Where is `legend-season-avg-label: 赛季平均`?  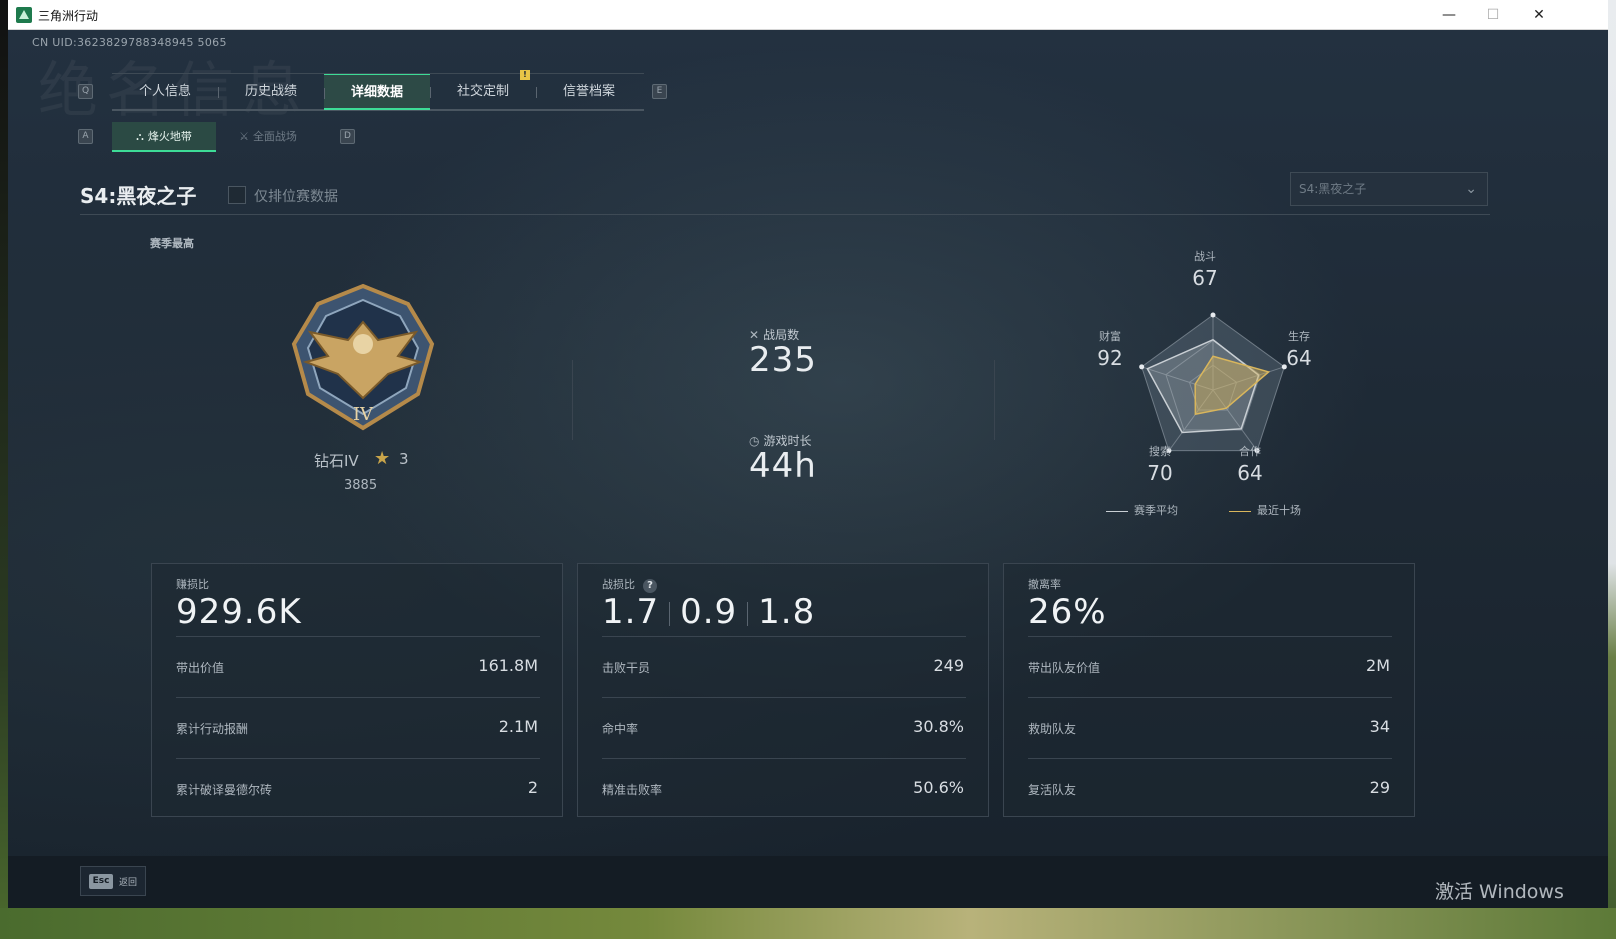
legend-season-avg-label: 赛季平均 is located at coordinates (1156, 510).